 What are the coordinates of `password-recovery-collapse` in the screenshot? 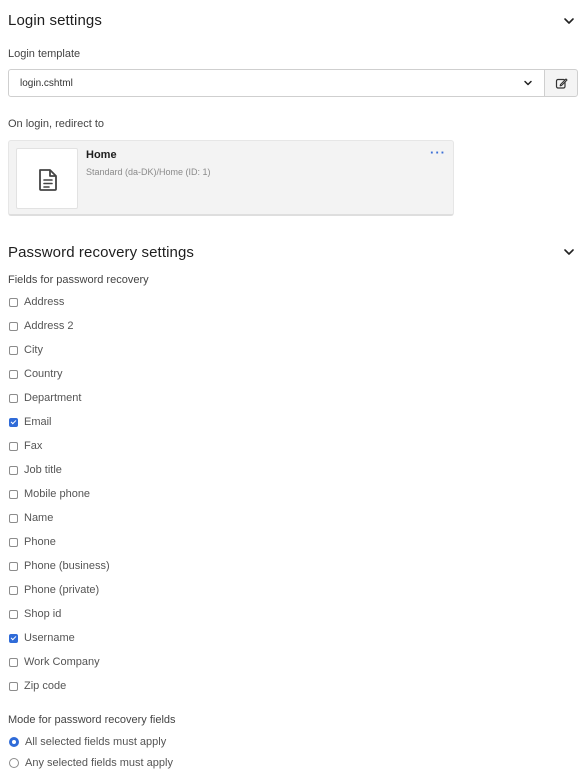 It's located at (569, 254).